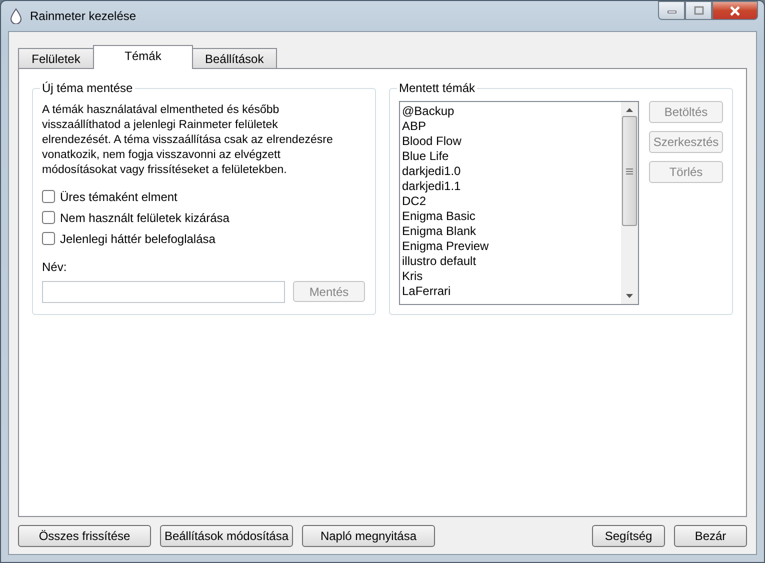  I want to click on list-item: Enigma Preview, so click(510, 246).